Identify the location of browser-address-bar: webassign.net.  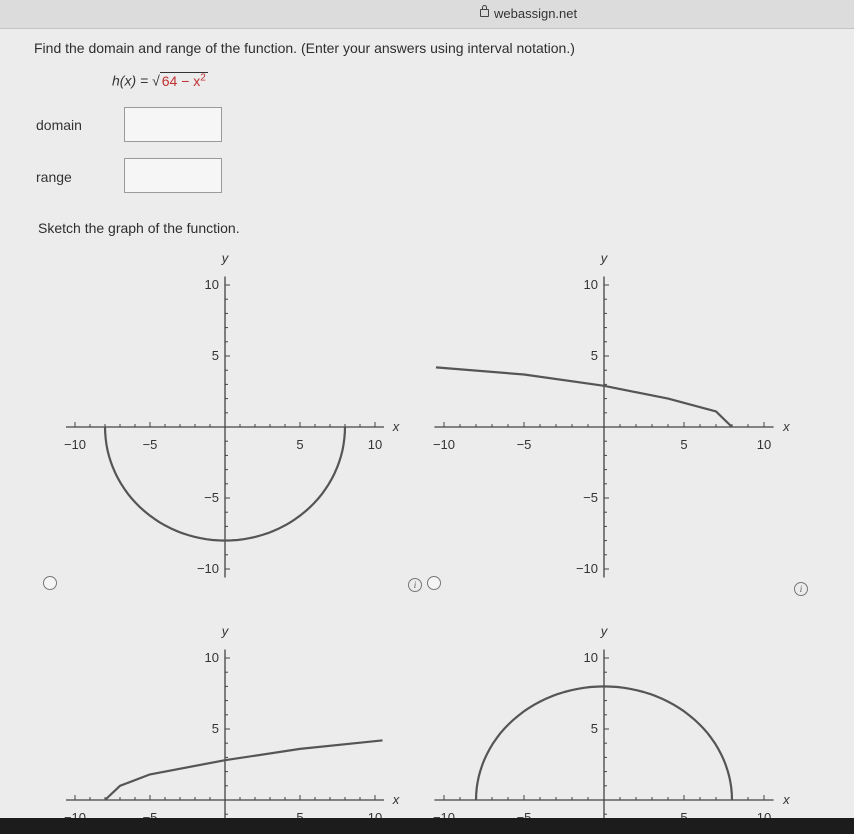
(427, 14).